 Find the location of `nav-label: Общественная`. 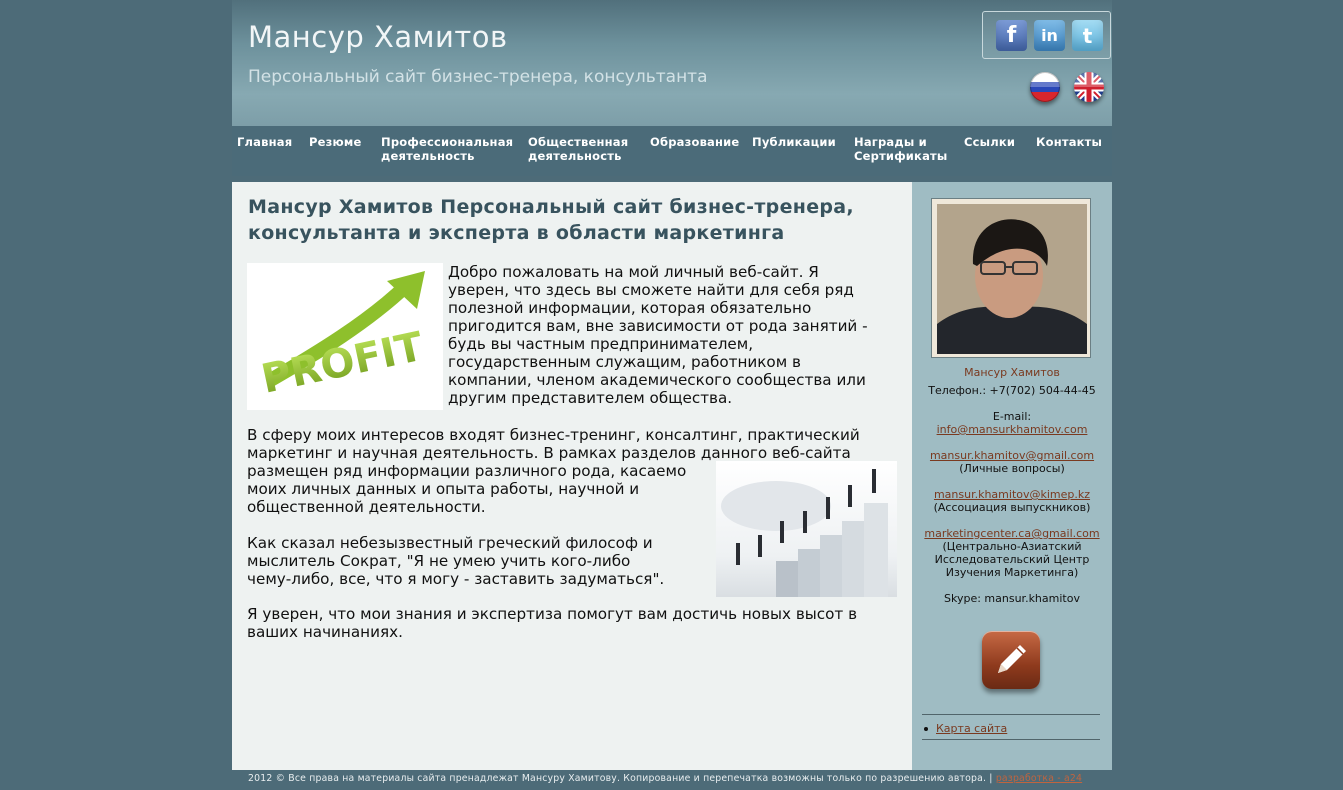

nav-label: Общественная is located at coordinates (578, 142).